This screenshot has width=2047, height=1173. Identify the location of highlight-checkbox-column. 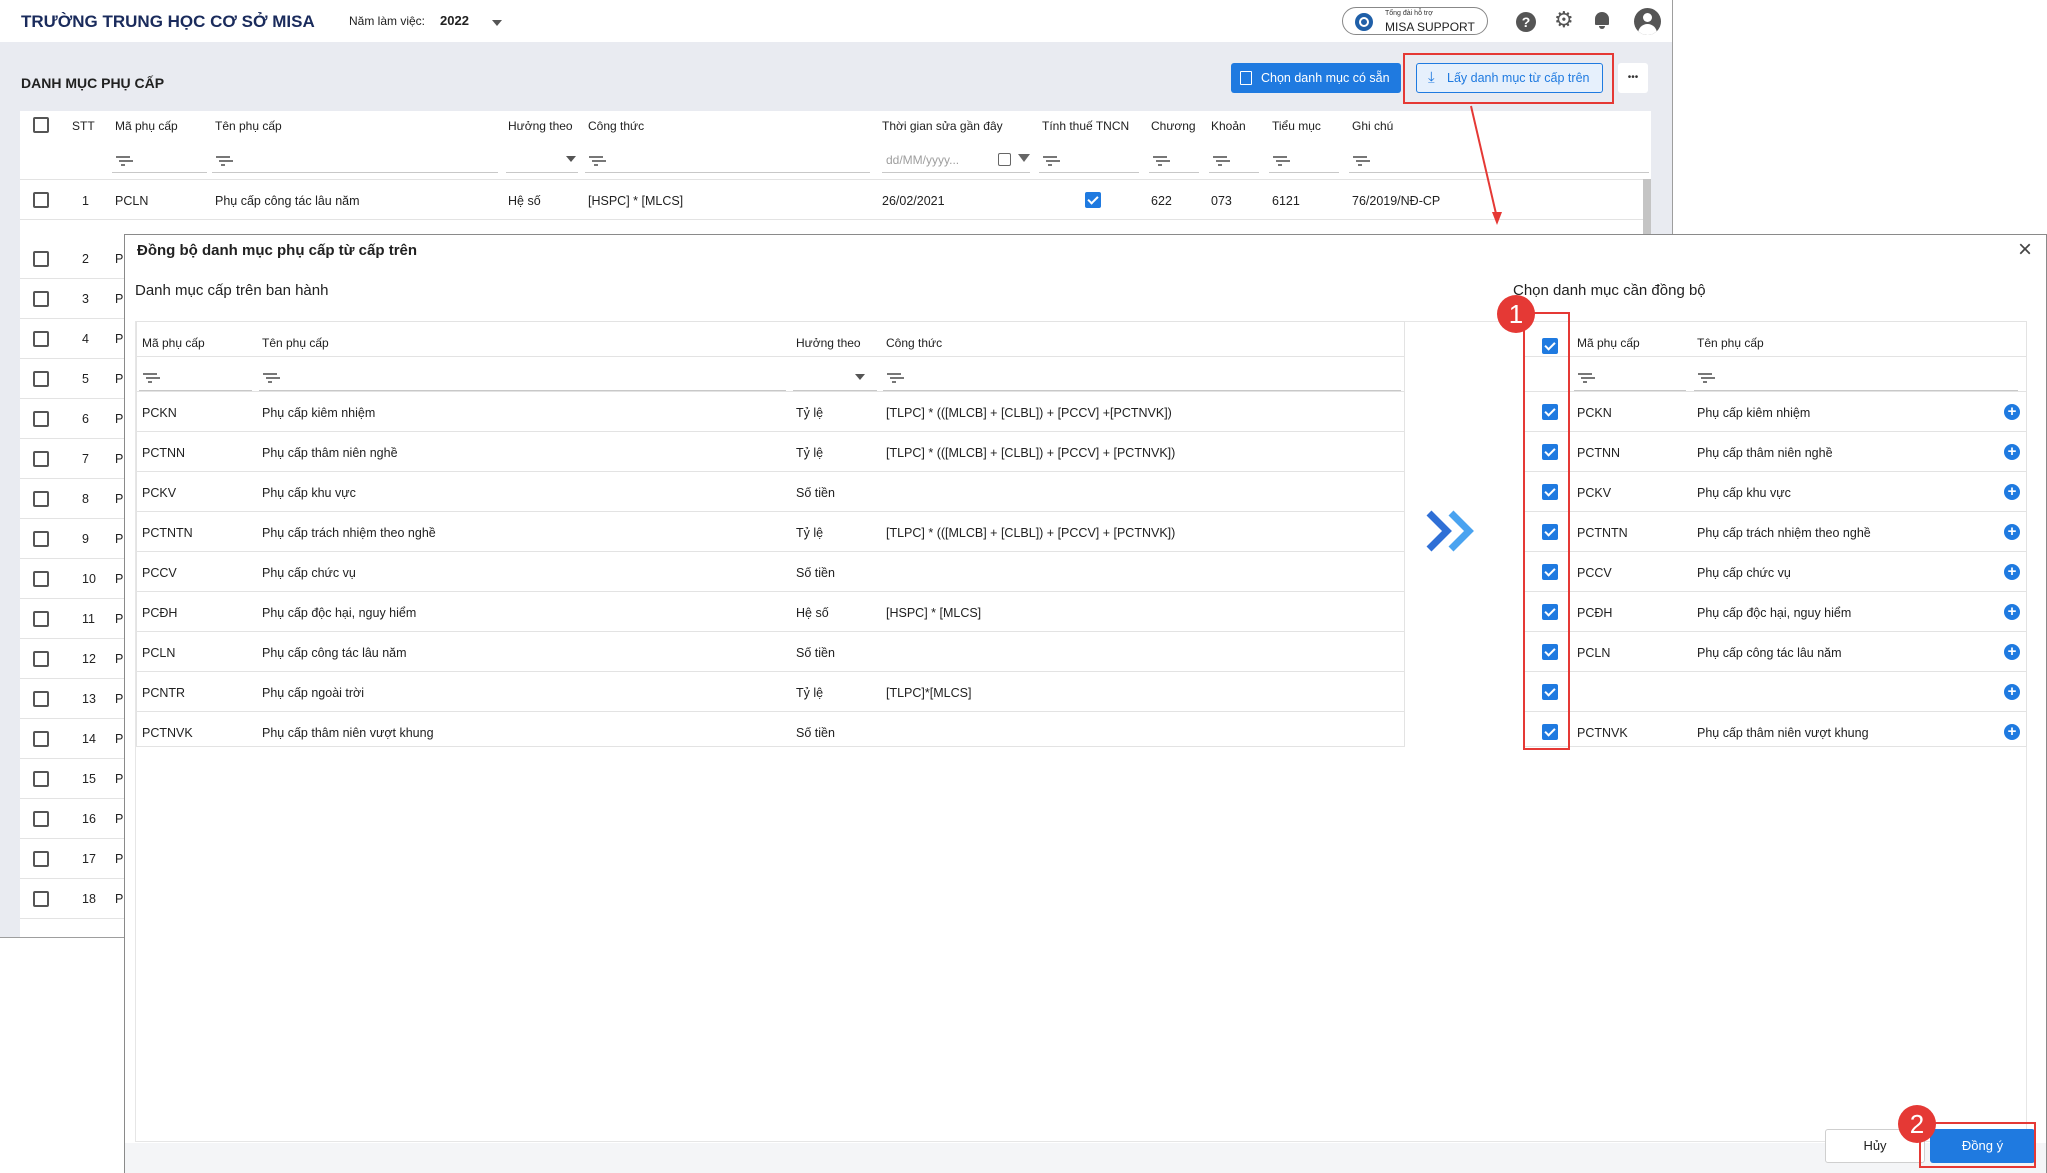
(1546, 531).